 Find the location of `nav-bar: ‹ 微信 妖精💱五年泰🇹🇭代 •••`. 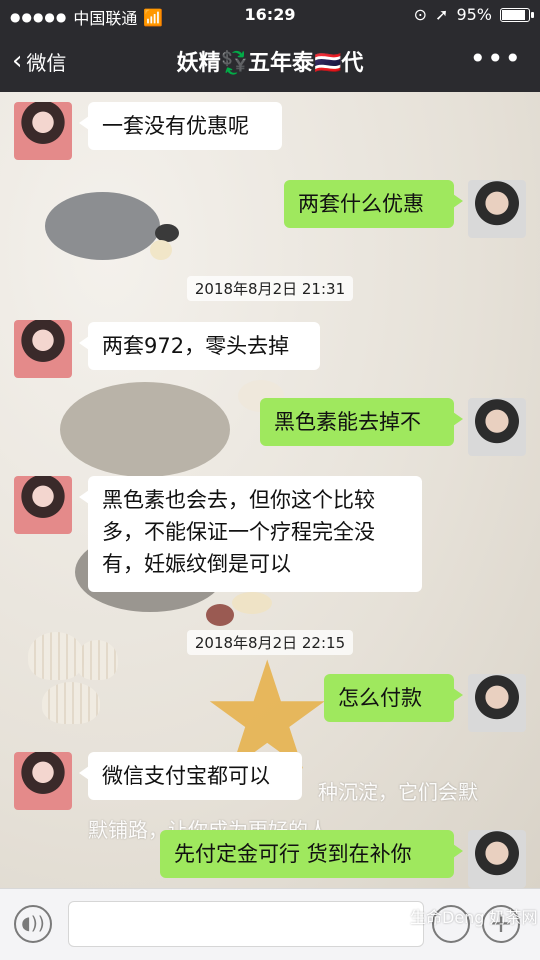

nav-bar: ‹ 微信 妖精💱五年泰🇹🇭代 ••• is located at coordinates (270, 61).